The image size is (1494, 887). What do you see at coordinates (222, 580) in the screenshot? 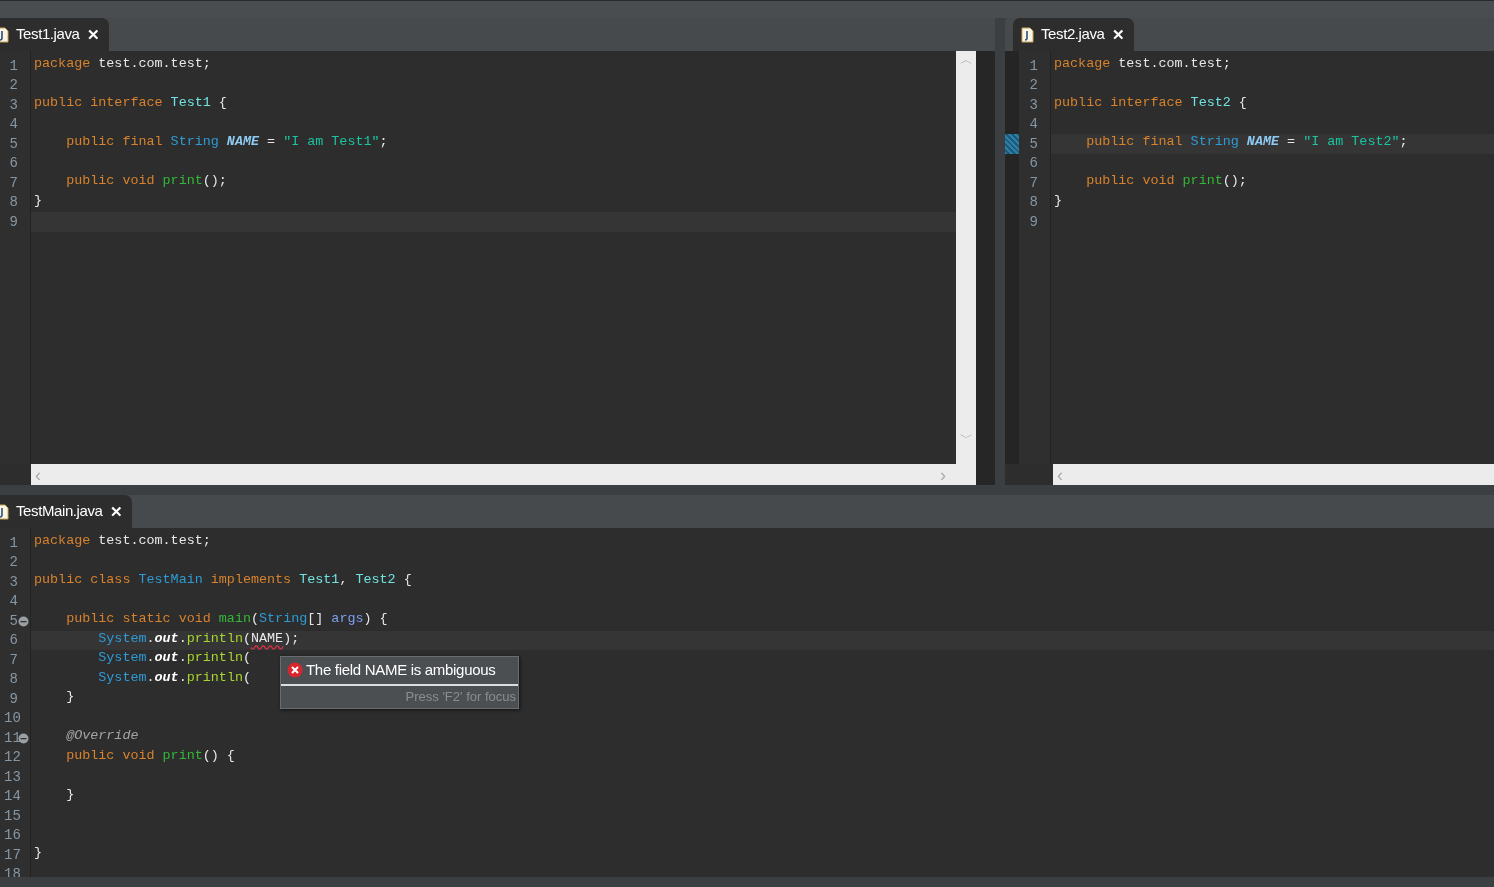
I see `code-line: public class TestMain implements Test1, Test2 {` at bounding box center [222, 580].